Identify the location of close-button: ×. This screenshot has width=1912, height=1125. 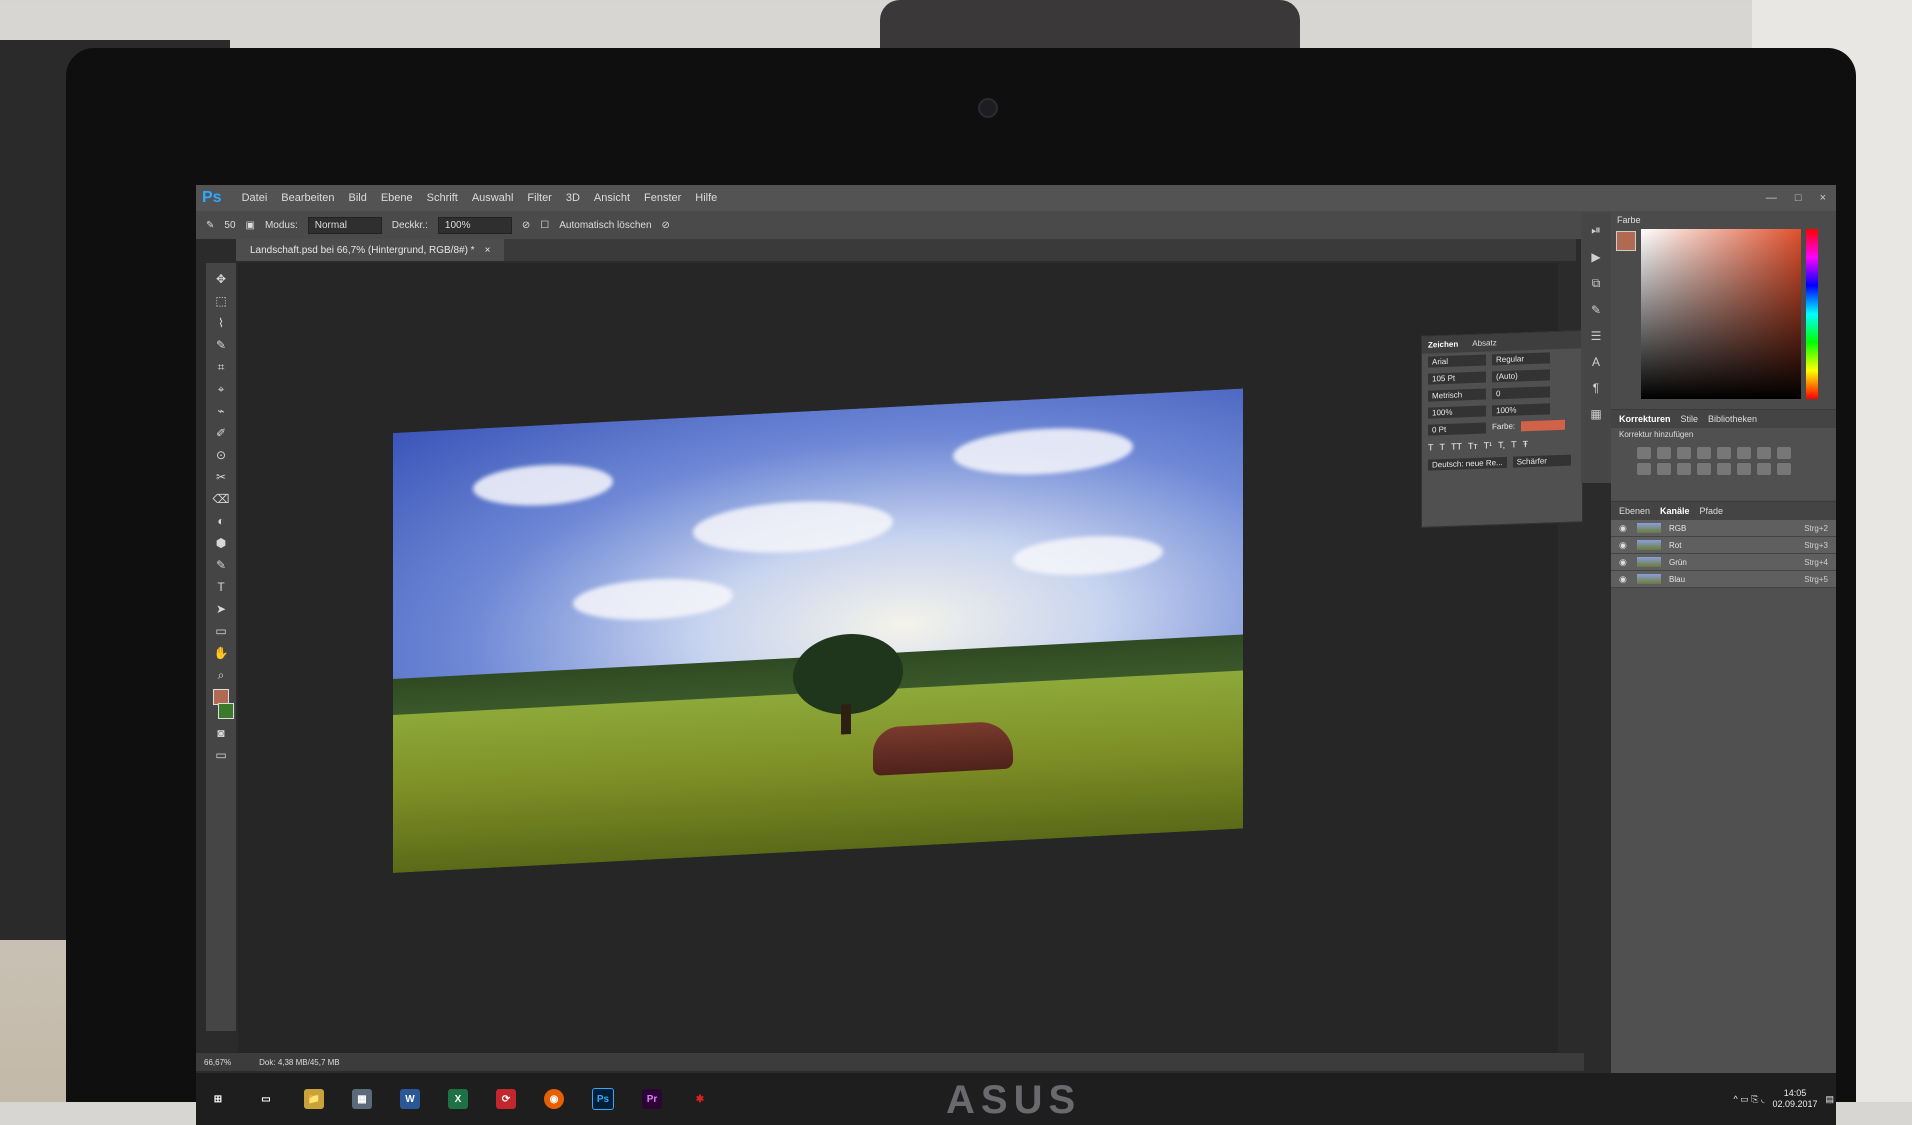
(1823, 198).